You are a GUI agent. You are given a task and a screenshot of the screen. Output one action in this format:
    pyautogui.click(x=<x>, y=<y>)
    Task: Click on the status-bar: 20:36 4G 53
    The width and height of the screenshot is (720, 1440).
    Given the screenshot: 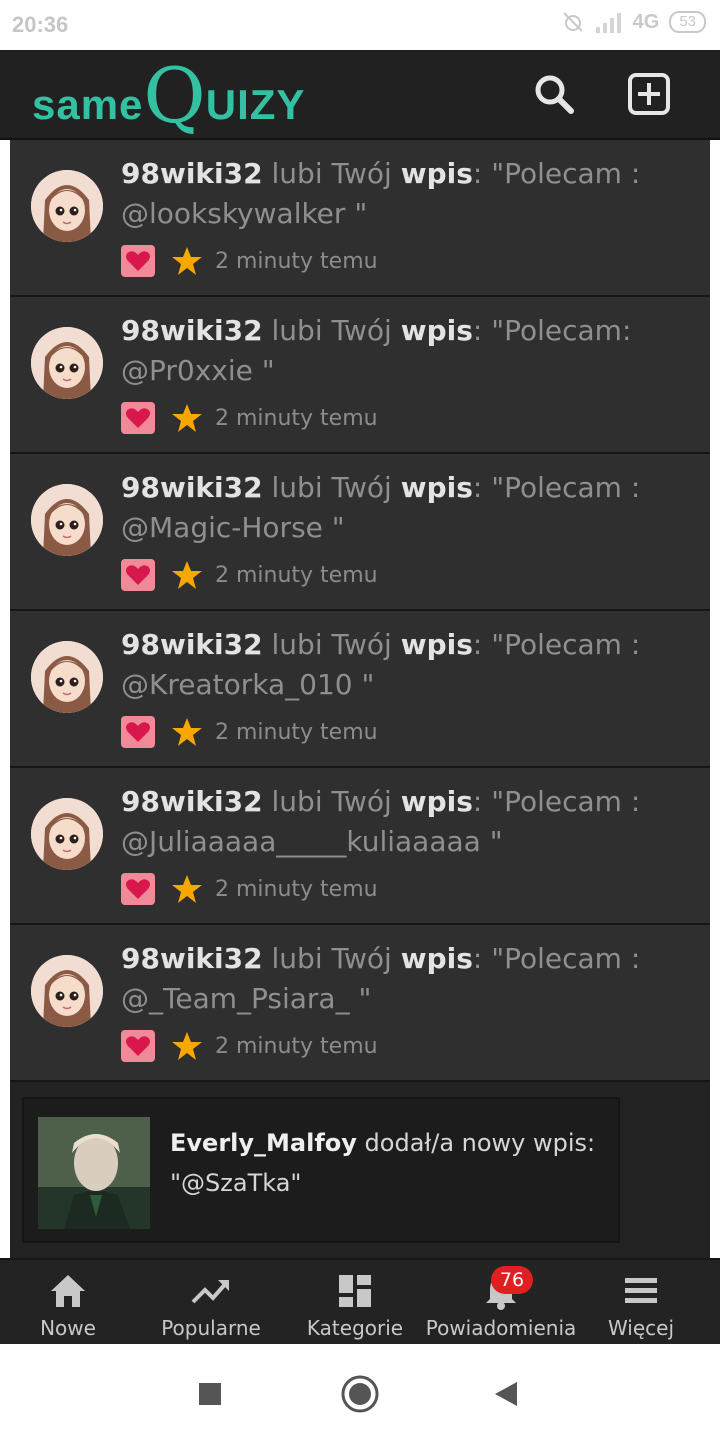 What is the action you would take?
    pyautogui.click(x=360, y=25)
    